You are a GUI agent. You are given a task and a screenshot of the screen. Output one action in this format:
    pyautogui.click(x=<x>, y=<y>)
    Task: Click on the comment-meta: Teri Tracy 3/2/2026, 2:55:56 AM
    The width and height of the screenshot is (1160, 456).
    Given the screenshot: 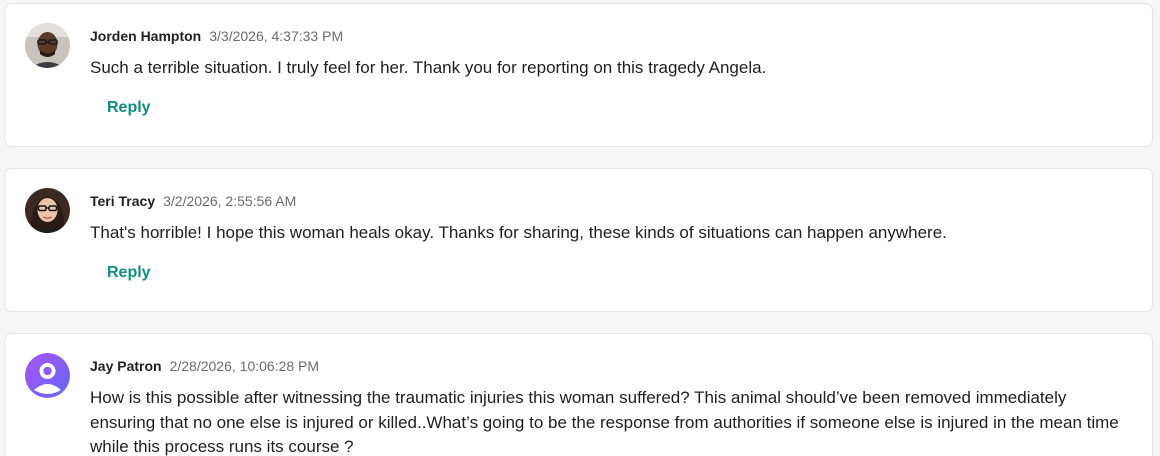 What is the action you would take?
    pyautogui.click(x=193, y=201)
    